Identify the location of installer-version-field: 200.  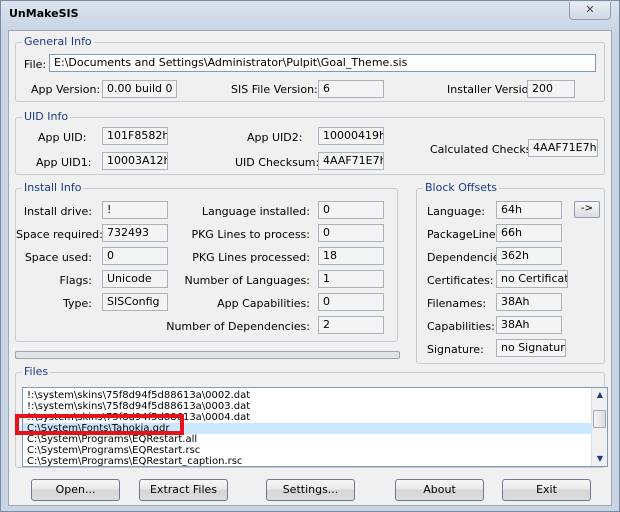
(551, 89).